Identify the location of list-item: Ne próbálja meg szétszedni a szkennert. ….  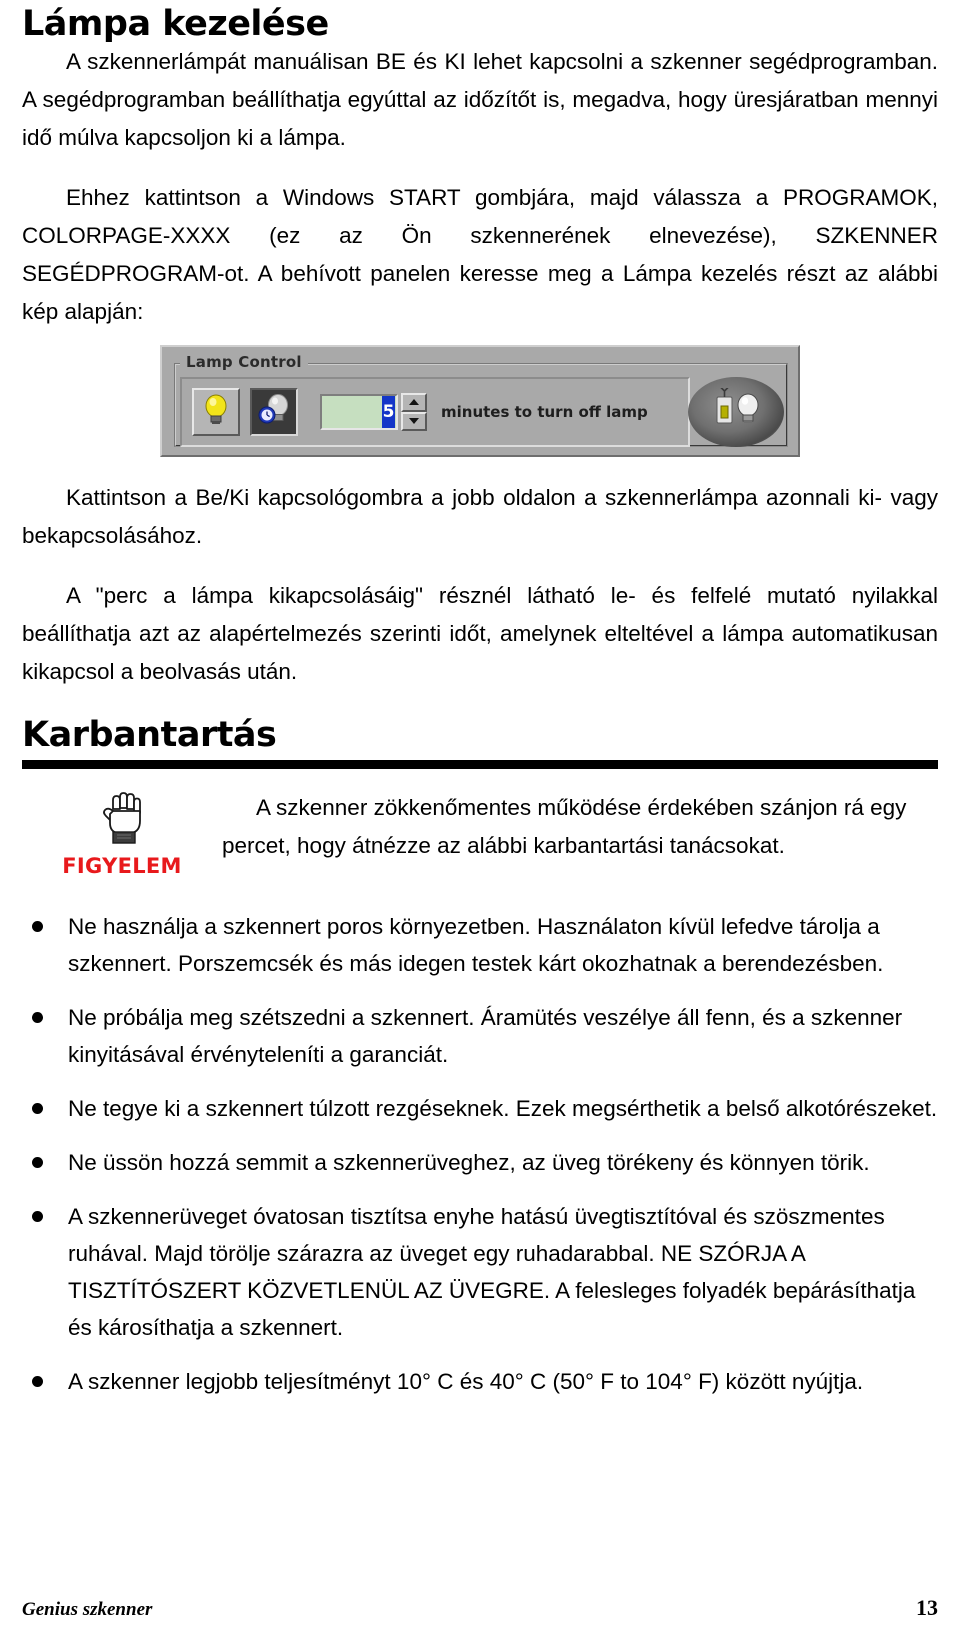
(480, 1036).